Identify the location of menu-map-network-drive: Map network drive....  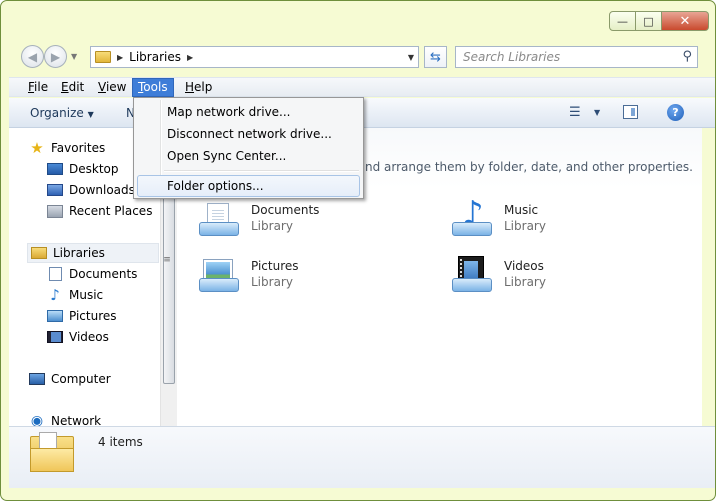
(248, 112).